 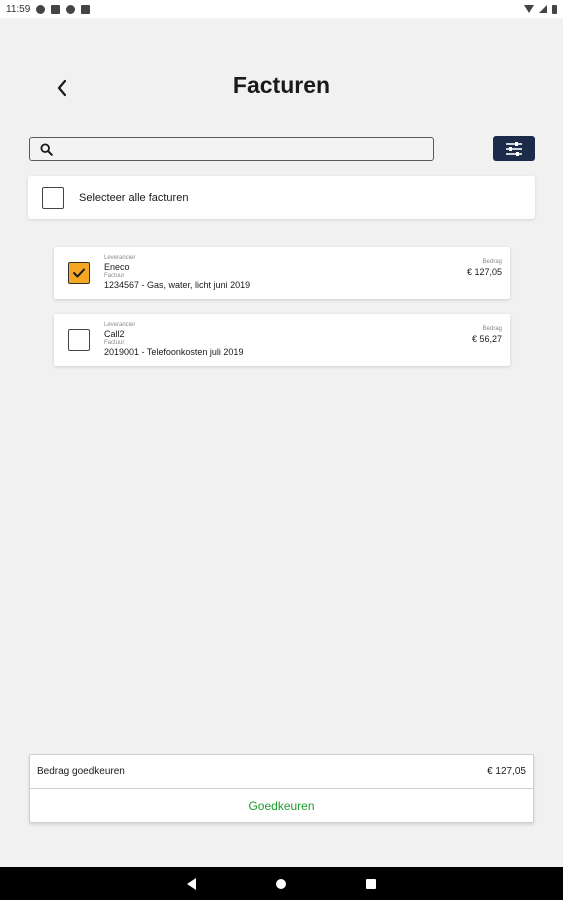 I want to click on nav-home-icon, so click(x=281, y=883).